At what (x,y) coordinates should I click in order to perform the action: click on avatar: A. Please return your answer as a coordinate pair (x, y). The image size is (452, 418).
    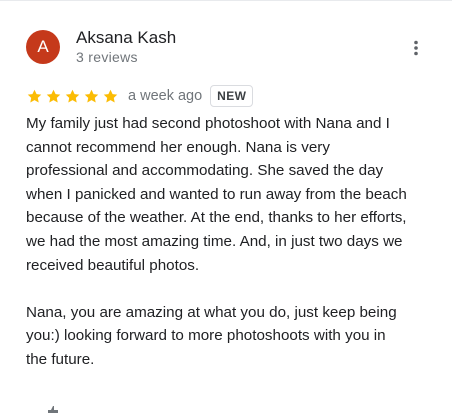
    Looking at the image, I should click on (43, 47).